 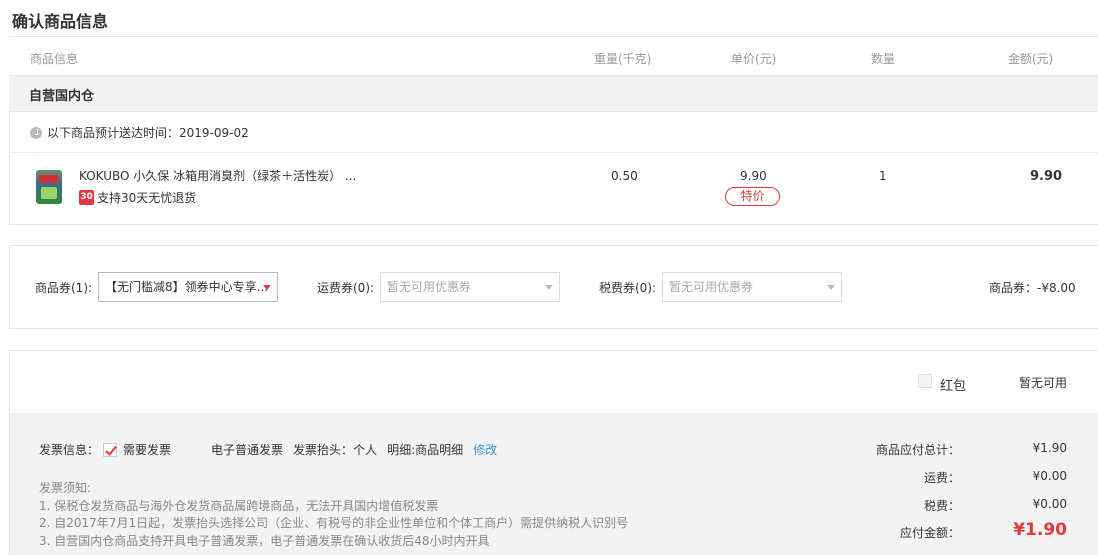 What do you see at coordinates (754, 59) in the screenshot?
I see `col-header-unit-price: 单价(元)` at bounding box center [754, 59].